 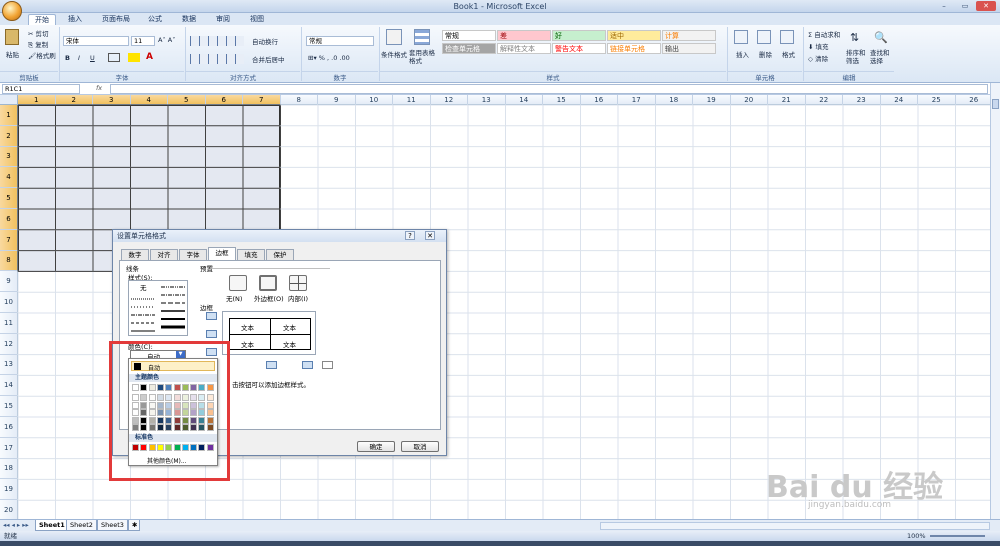 What do you see at coordinates (222, 253) in the screenshot?
I see `dialog-tab-3: 边框` at bounding box center [222, 253].